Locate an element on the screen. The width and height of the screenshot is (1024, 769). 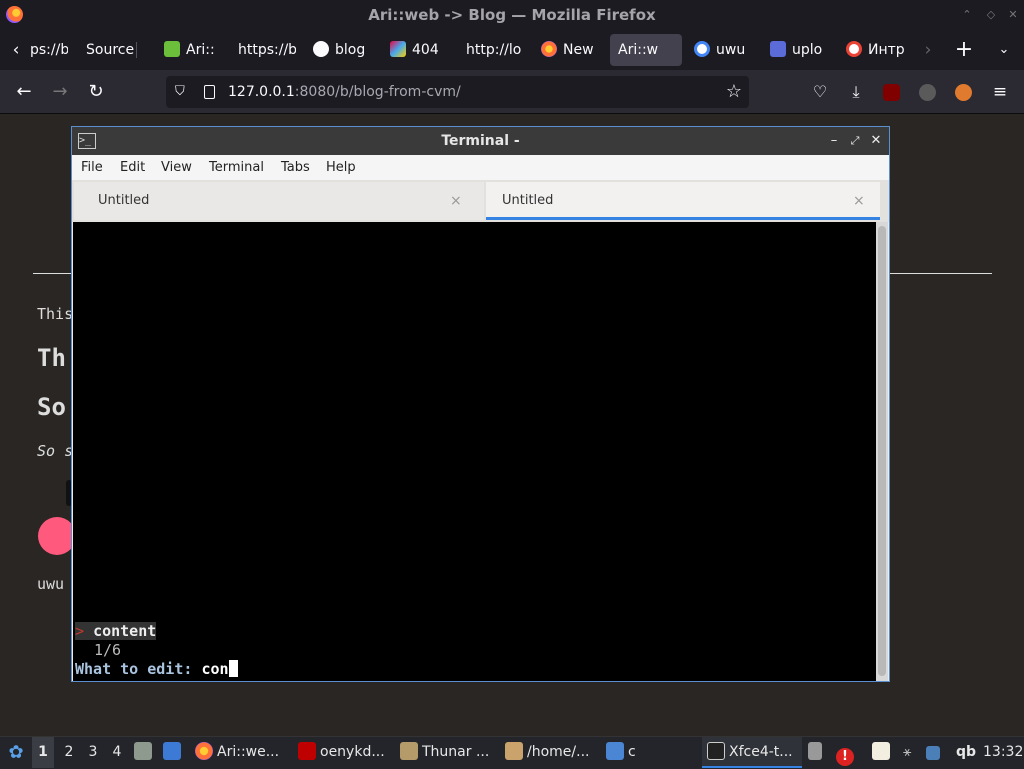
page-heading: Th is located at coordinates (51, 358).